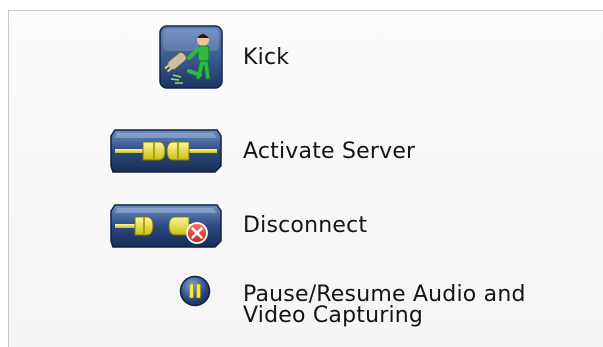 The height and width of the screenshot is (347, 603). Describe the element at coordinates (166, 225) in the screenshot. I see `plug-disconnect-icon` at that location.